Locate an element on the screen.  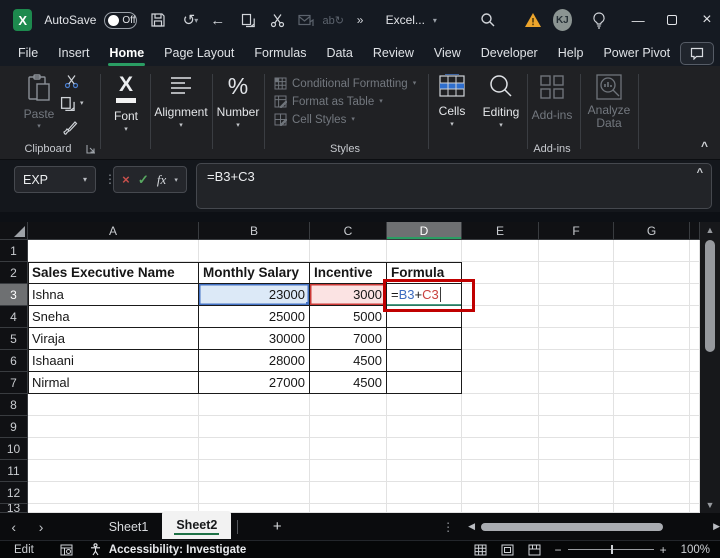
excel-logo-icon: X is located at coordinates (23, 20).